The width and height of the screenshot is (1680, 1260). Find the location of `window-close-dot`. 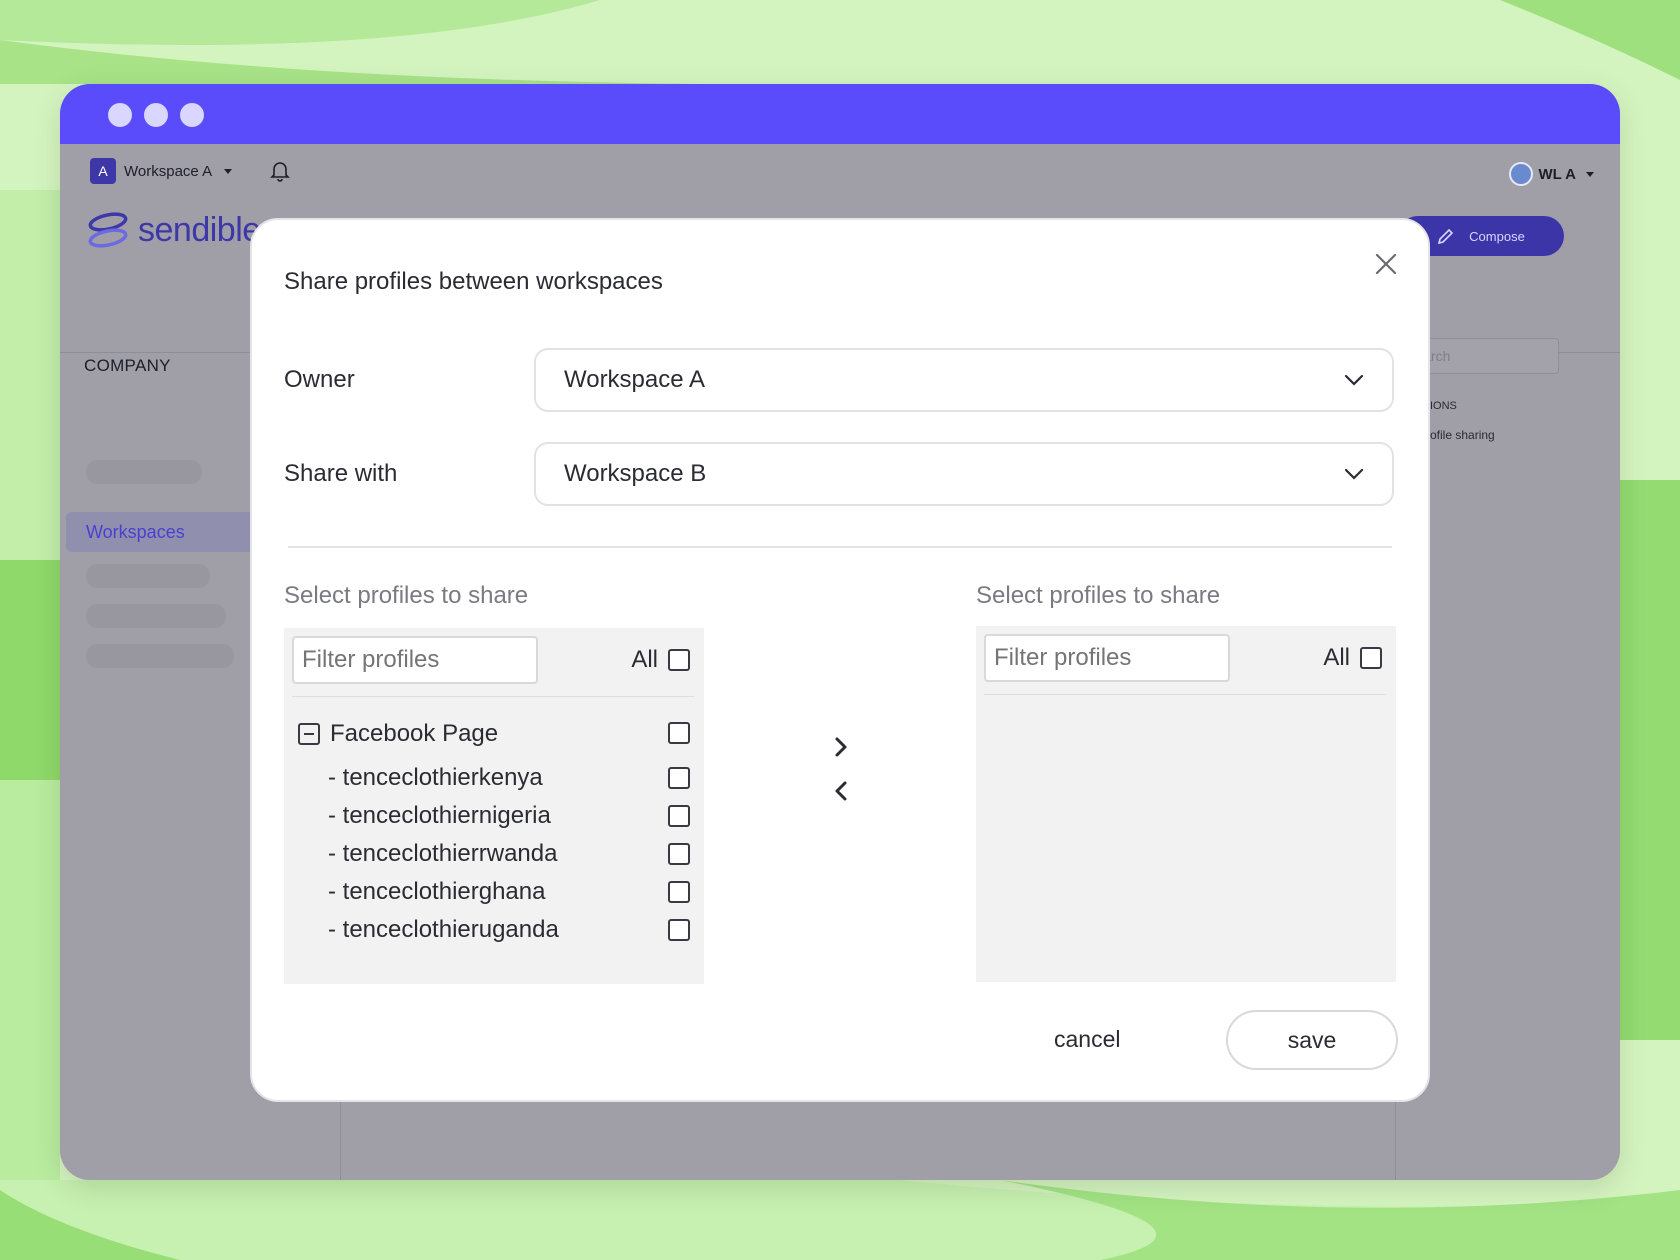

window-close-dot is located at coordinates (120, 115).